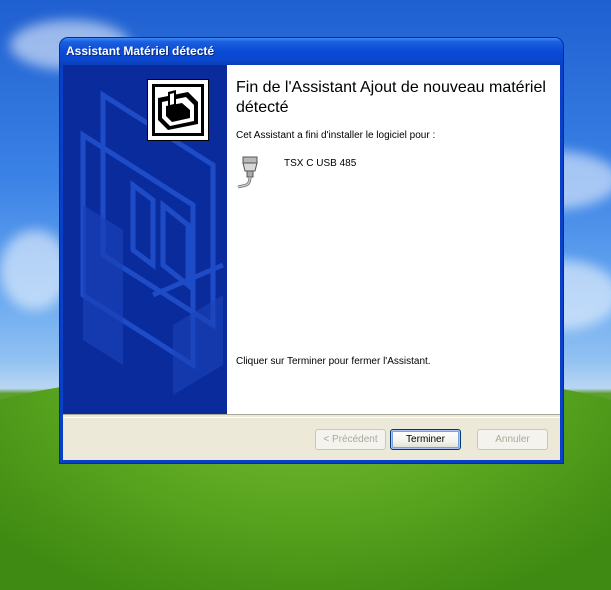  What do you see at coordinates (512, 439) in the screenshot?
I see `cancel-button: Annuler` at bounding box center [512, 439].